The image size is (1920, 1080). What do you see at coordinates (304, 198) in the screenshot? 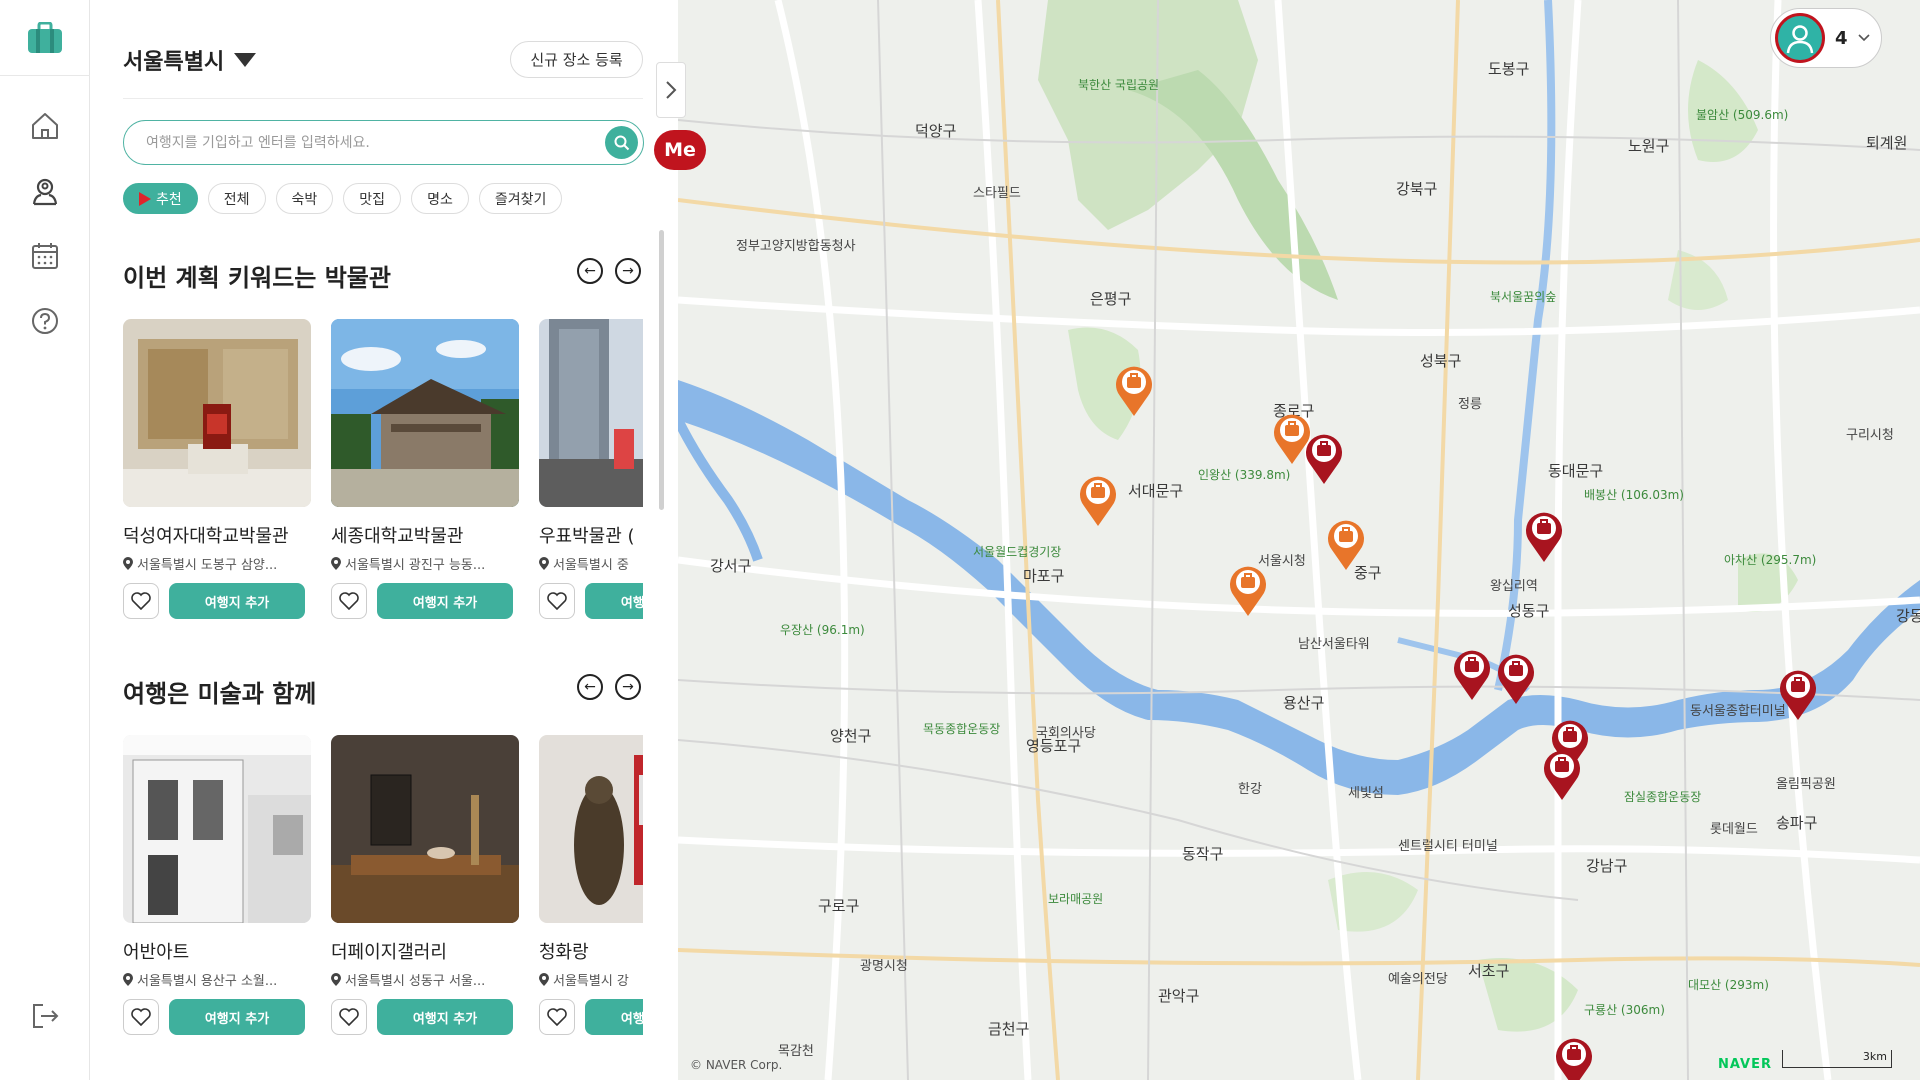
I see `chip-lodging: 숙박` at bounding box center [304, 198].